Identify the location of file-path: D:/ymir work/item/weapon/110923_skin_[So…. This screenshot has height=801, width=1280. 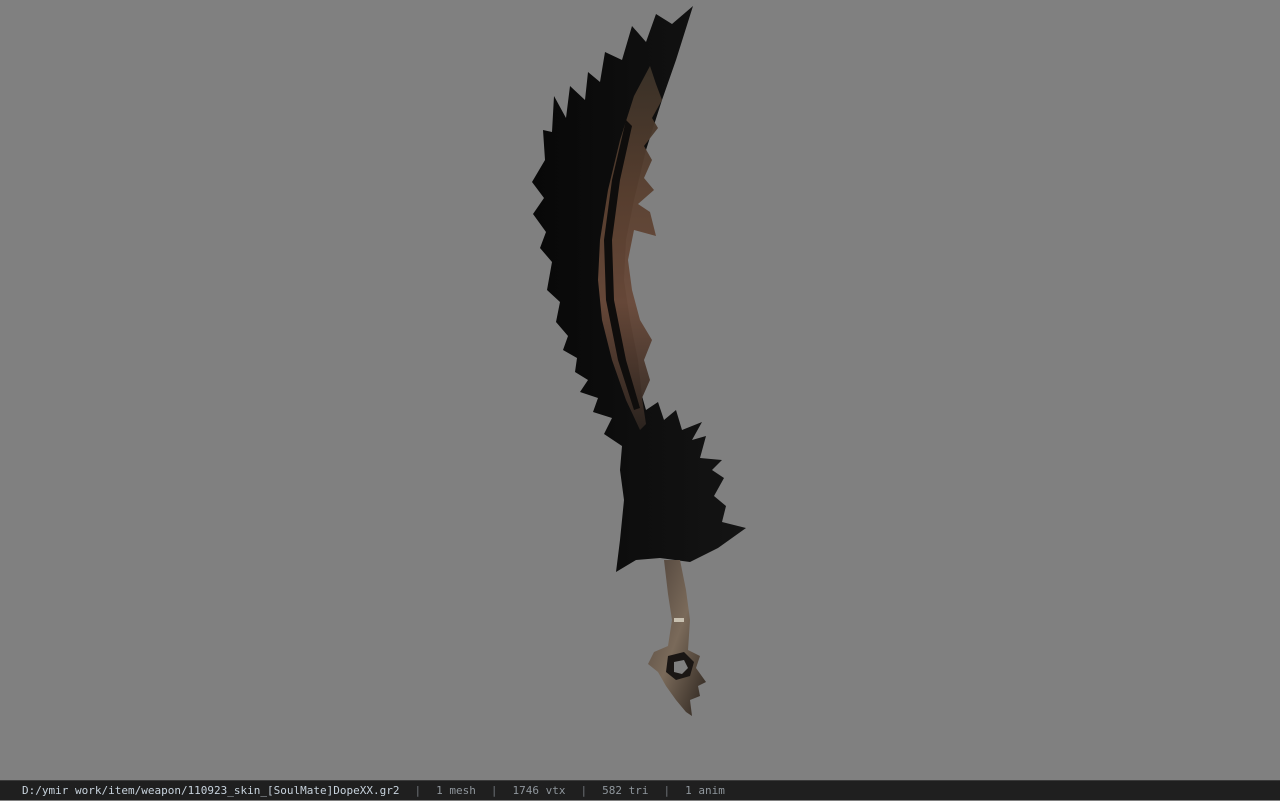
(211, 790).